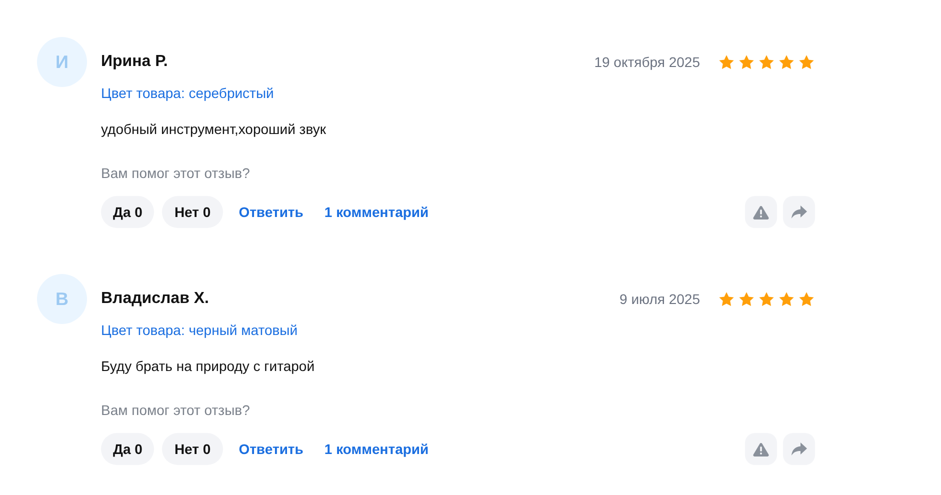 This screenshot has height=495, width=941. Describe the element at coordinates (62, 62) in the screenshot. I see `avatar: И` at that location.